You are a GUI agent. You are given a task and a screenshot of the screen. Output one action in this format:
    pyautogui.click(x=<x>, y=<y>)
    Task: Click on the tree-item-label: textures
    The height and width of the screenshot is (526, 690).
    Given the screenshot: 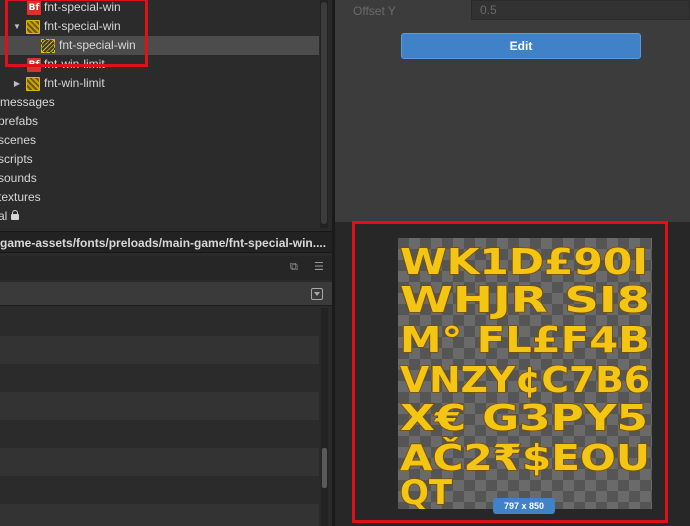 What is the action you would take?
    pyautogui.click(x=20, y=197)
    